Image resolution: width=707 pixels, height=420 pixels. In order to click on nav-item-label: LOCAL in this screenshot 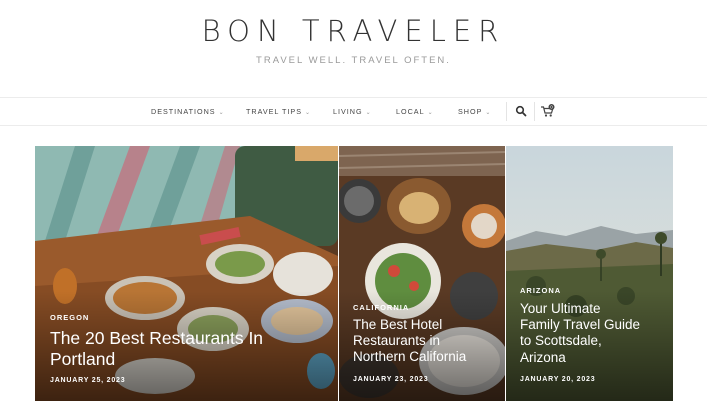, I will do `click(410, 111)`.